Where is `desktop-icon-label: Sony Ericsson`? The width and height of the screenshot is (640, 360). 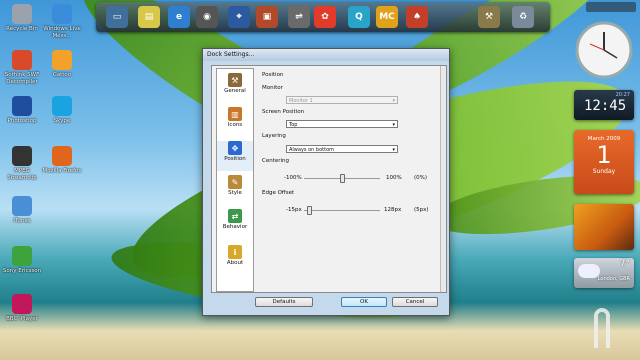
desktop-icon-label: Sony Ericsson is located at coordinates (22, 271).